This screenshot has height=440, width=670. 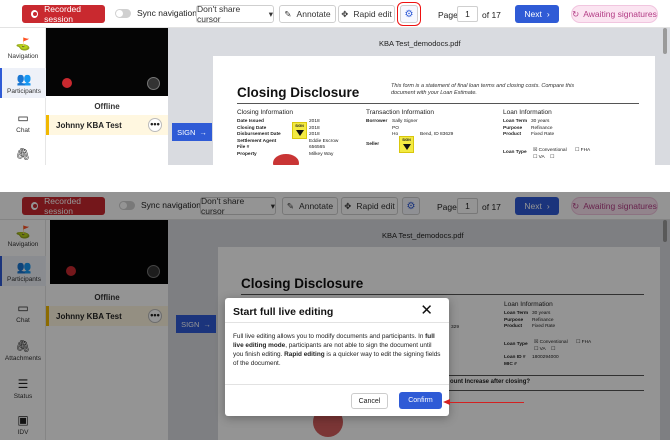 I want to click on sidebar-item-chat: ▭ Chat, so click(x=23, y=124).